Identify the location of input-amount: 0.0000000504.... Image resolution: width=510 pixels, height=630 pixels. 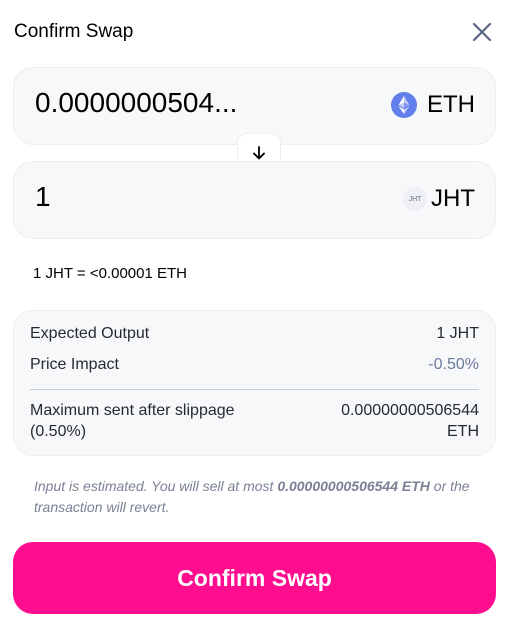
(136, 103).